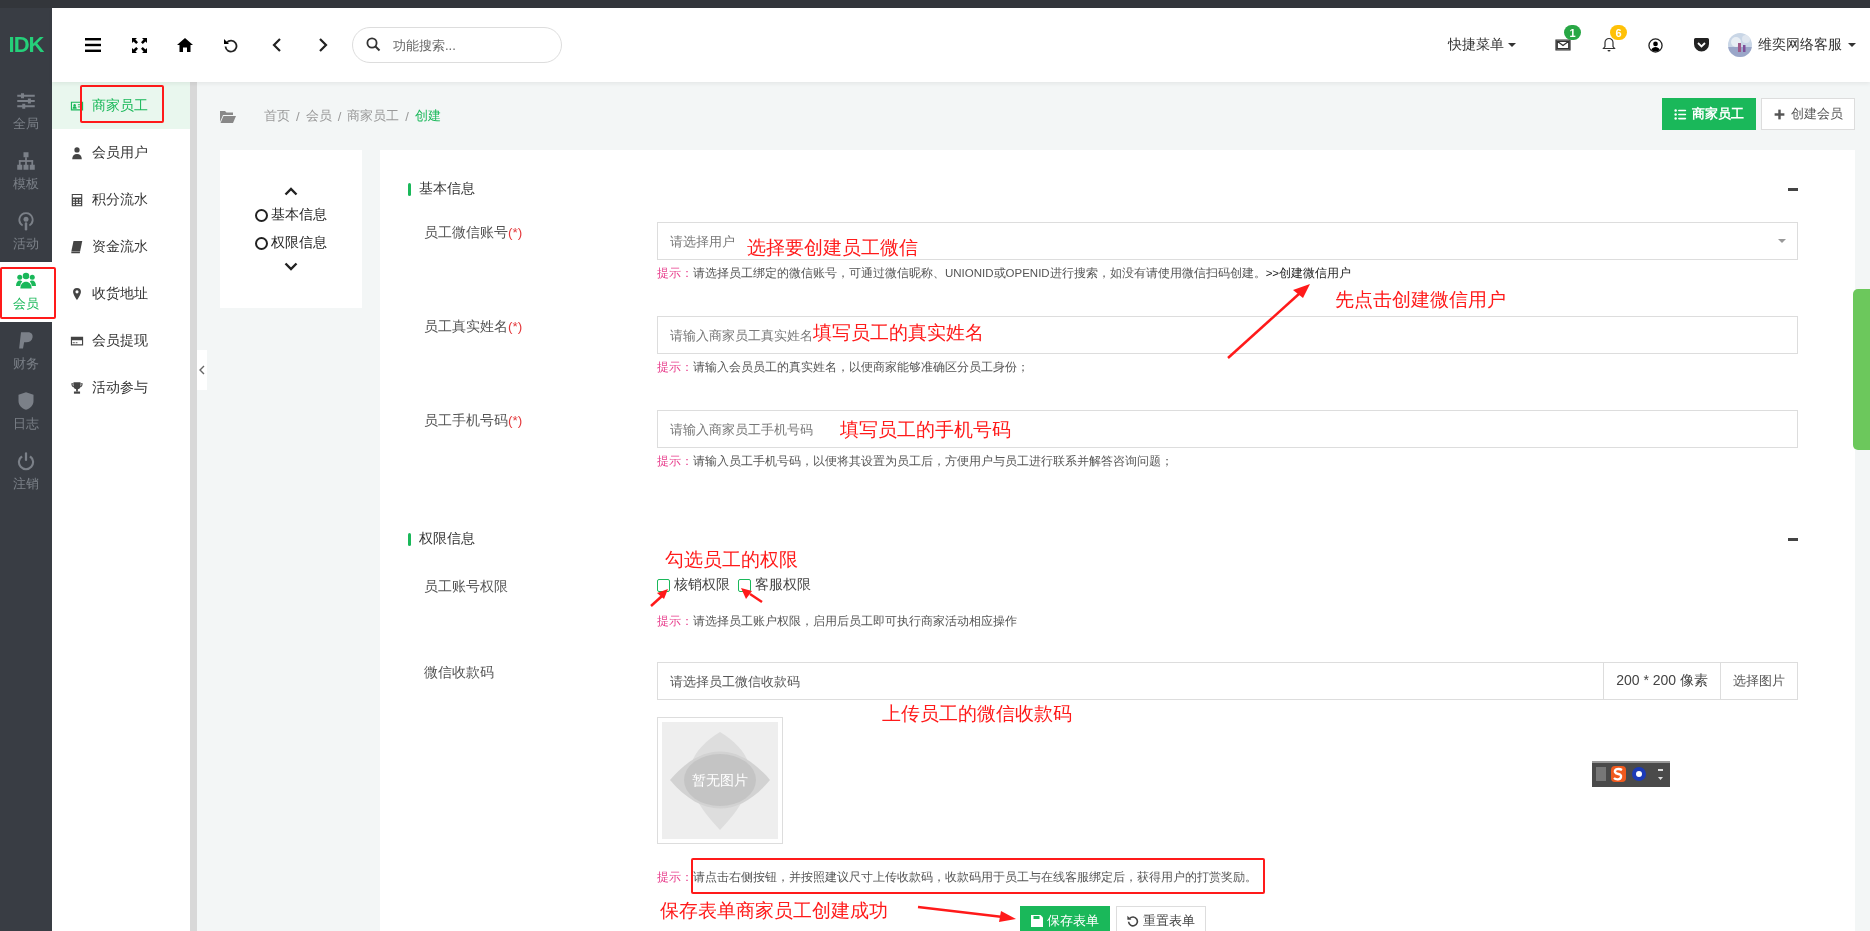 The width and height of the screenshot is (1870, 931). What do you see at coordinates (1782, 241) in the screenshot?
I see `dropdown-caret-icon` at bounding box center [1782, 241].